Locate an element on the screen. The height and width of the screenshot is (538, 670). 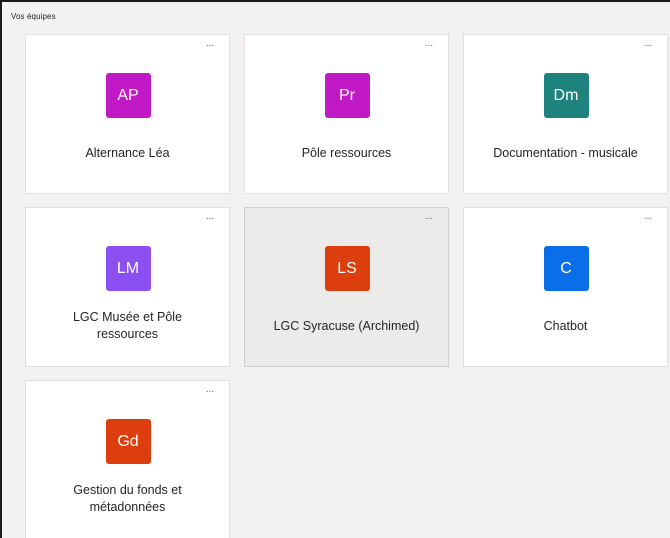
team-card-lgc-syracuse: ... LS LGC Syracuse (Archimed) is located at coordinates (346, 287).